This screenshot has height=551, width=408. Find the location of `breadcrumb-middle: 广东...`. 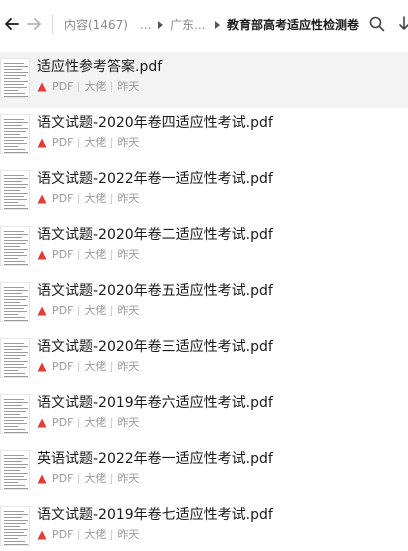

breadcrumb-middle: 广东... is located at coordinates (187, 25).